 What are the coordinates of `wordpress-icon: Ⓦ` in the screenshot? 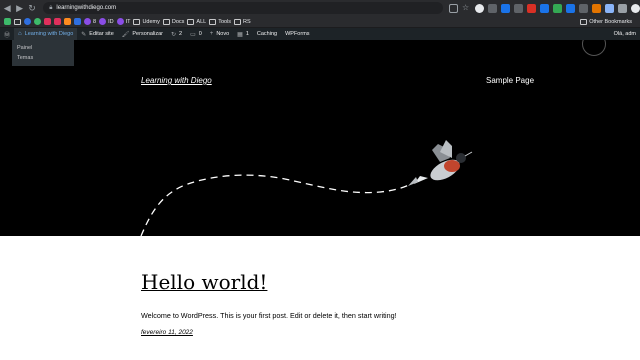 It's located at (7, 35).